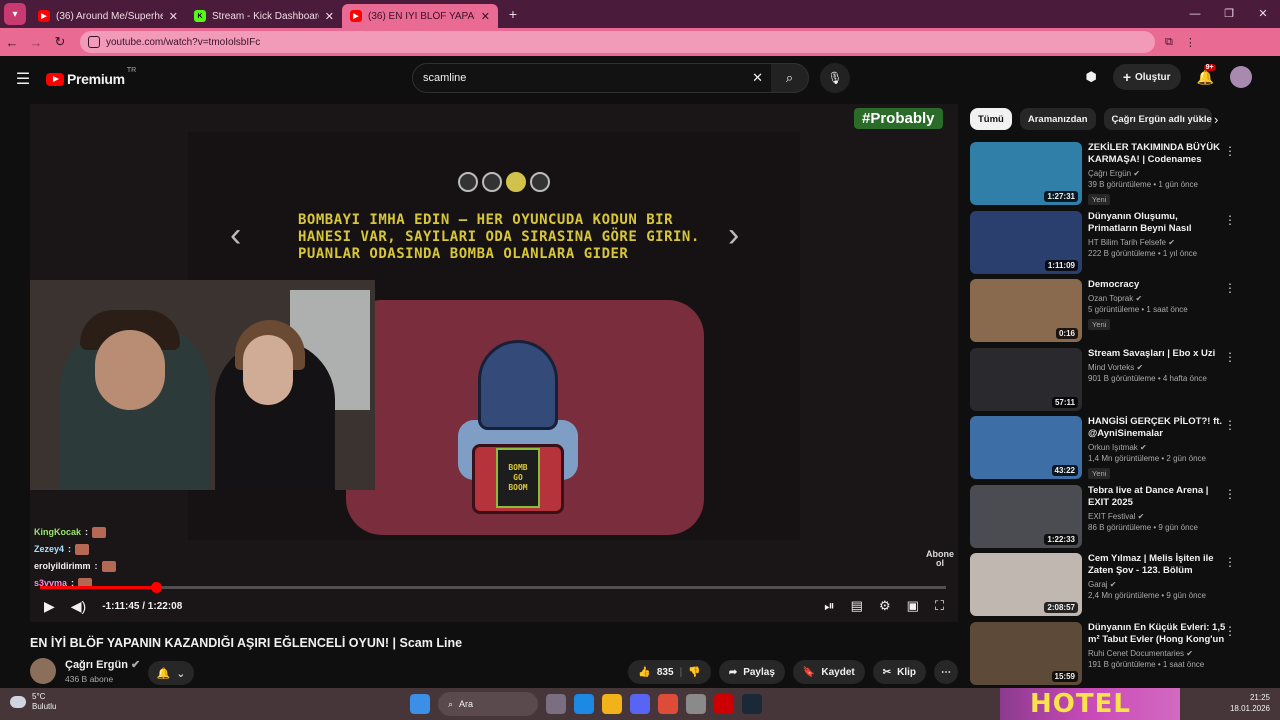  Describe the element at coordinates (488, 704) in the screenshot. I see `taskbar-search: ⌕ Ara` at that location.